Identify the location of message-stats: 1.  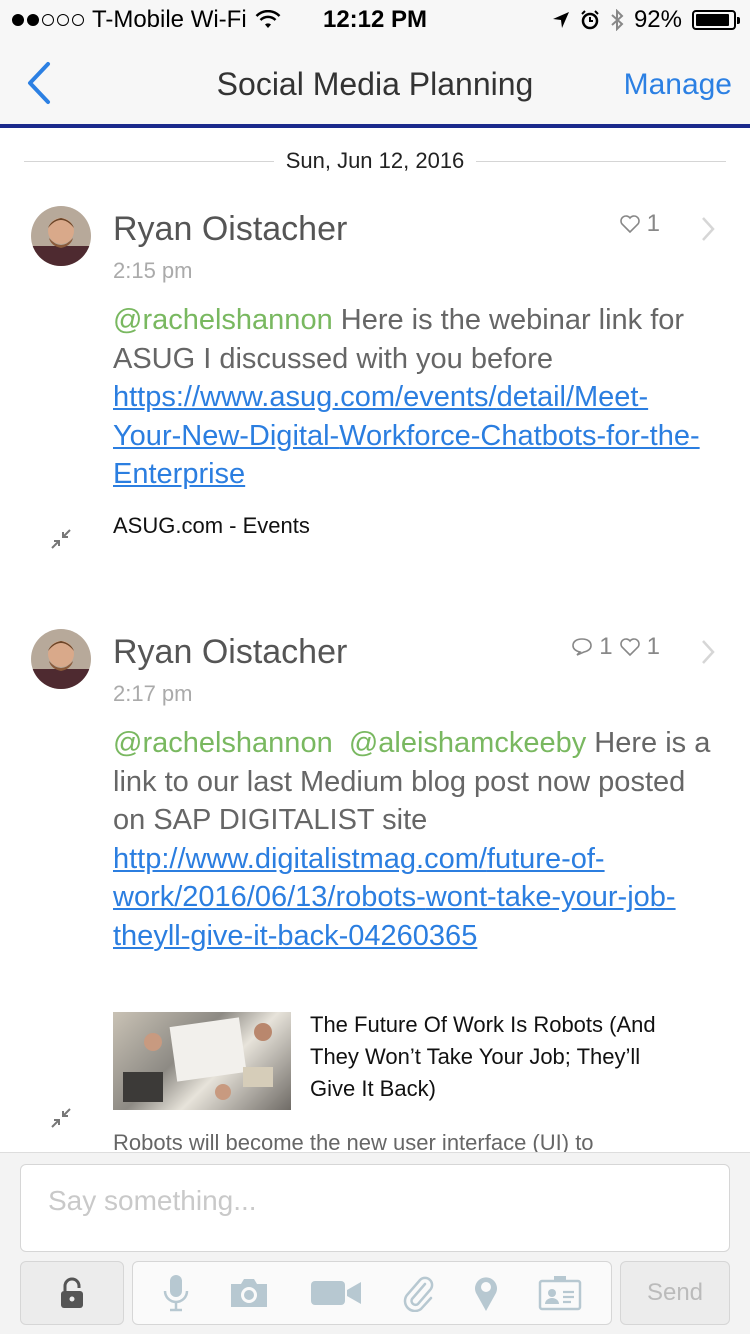
(639, 224).